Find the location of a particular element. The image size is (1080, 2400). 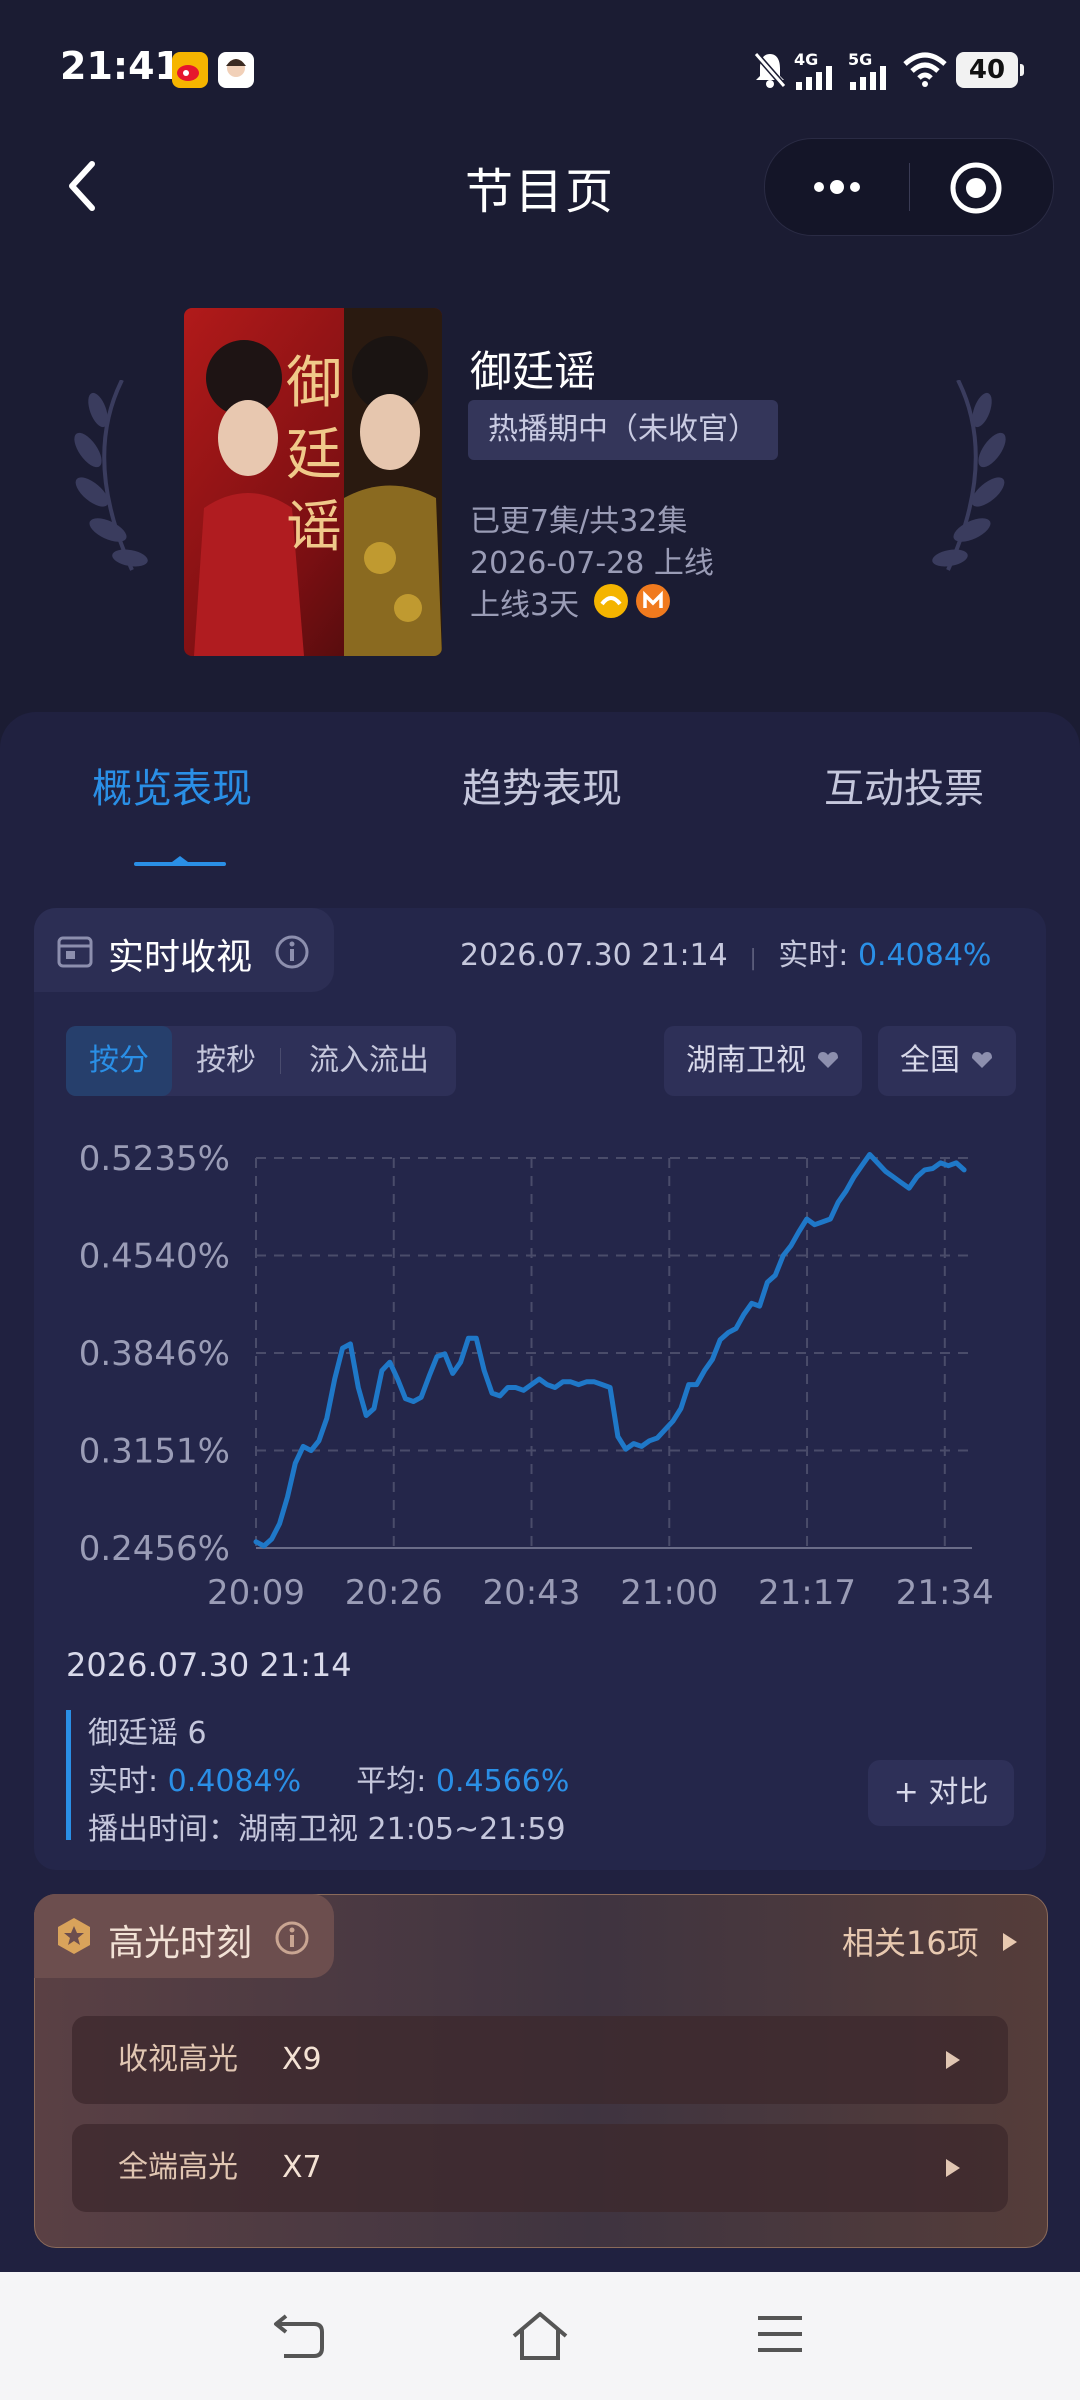

highlight-label: 收视高光 is located at coordinates (178, 2059).